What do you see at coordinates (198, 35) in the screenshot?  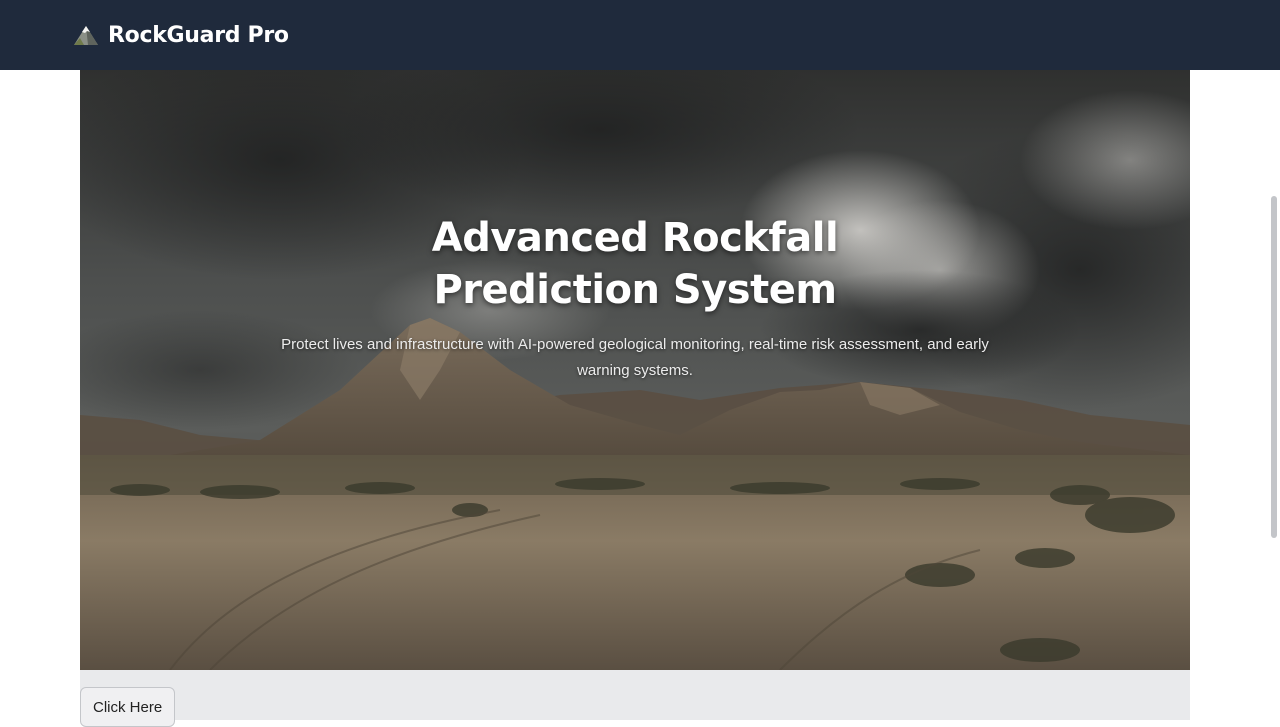 I see `brand-name: RockGuard Pro` at bounding box center [198, 35].